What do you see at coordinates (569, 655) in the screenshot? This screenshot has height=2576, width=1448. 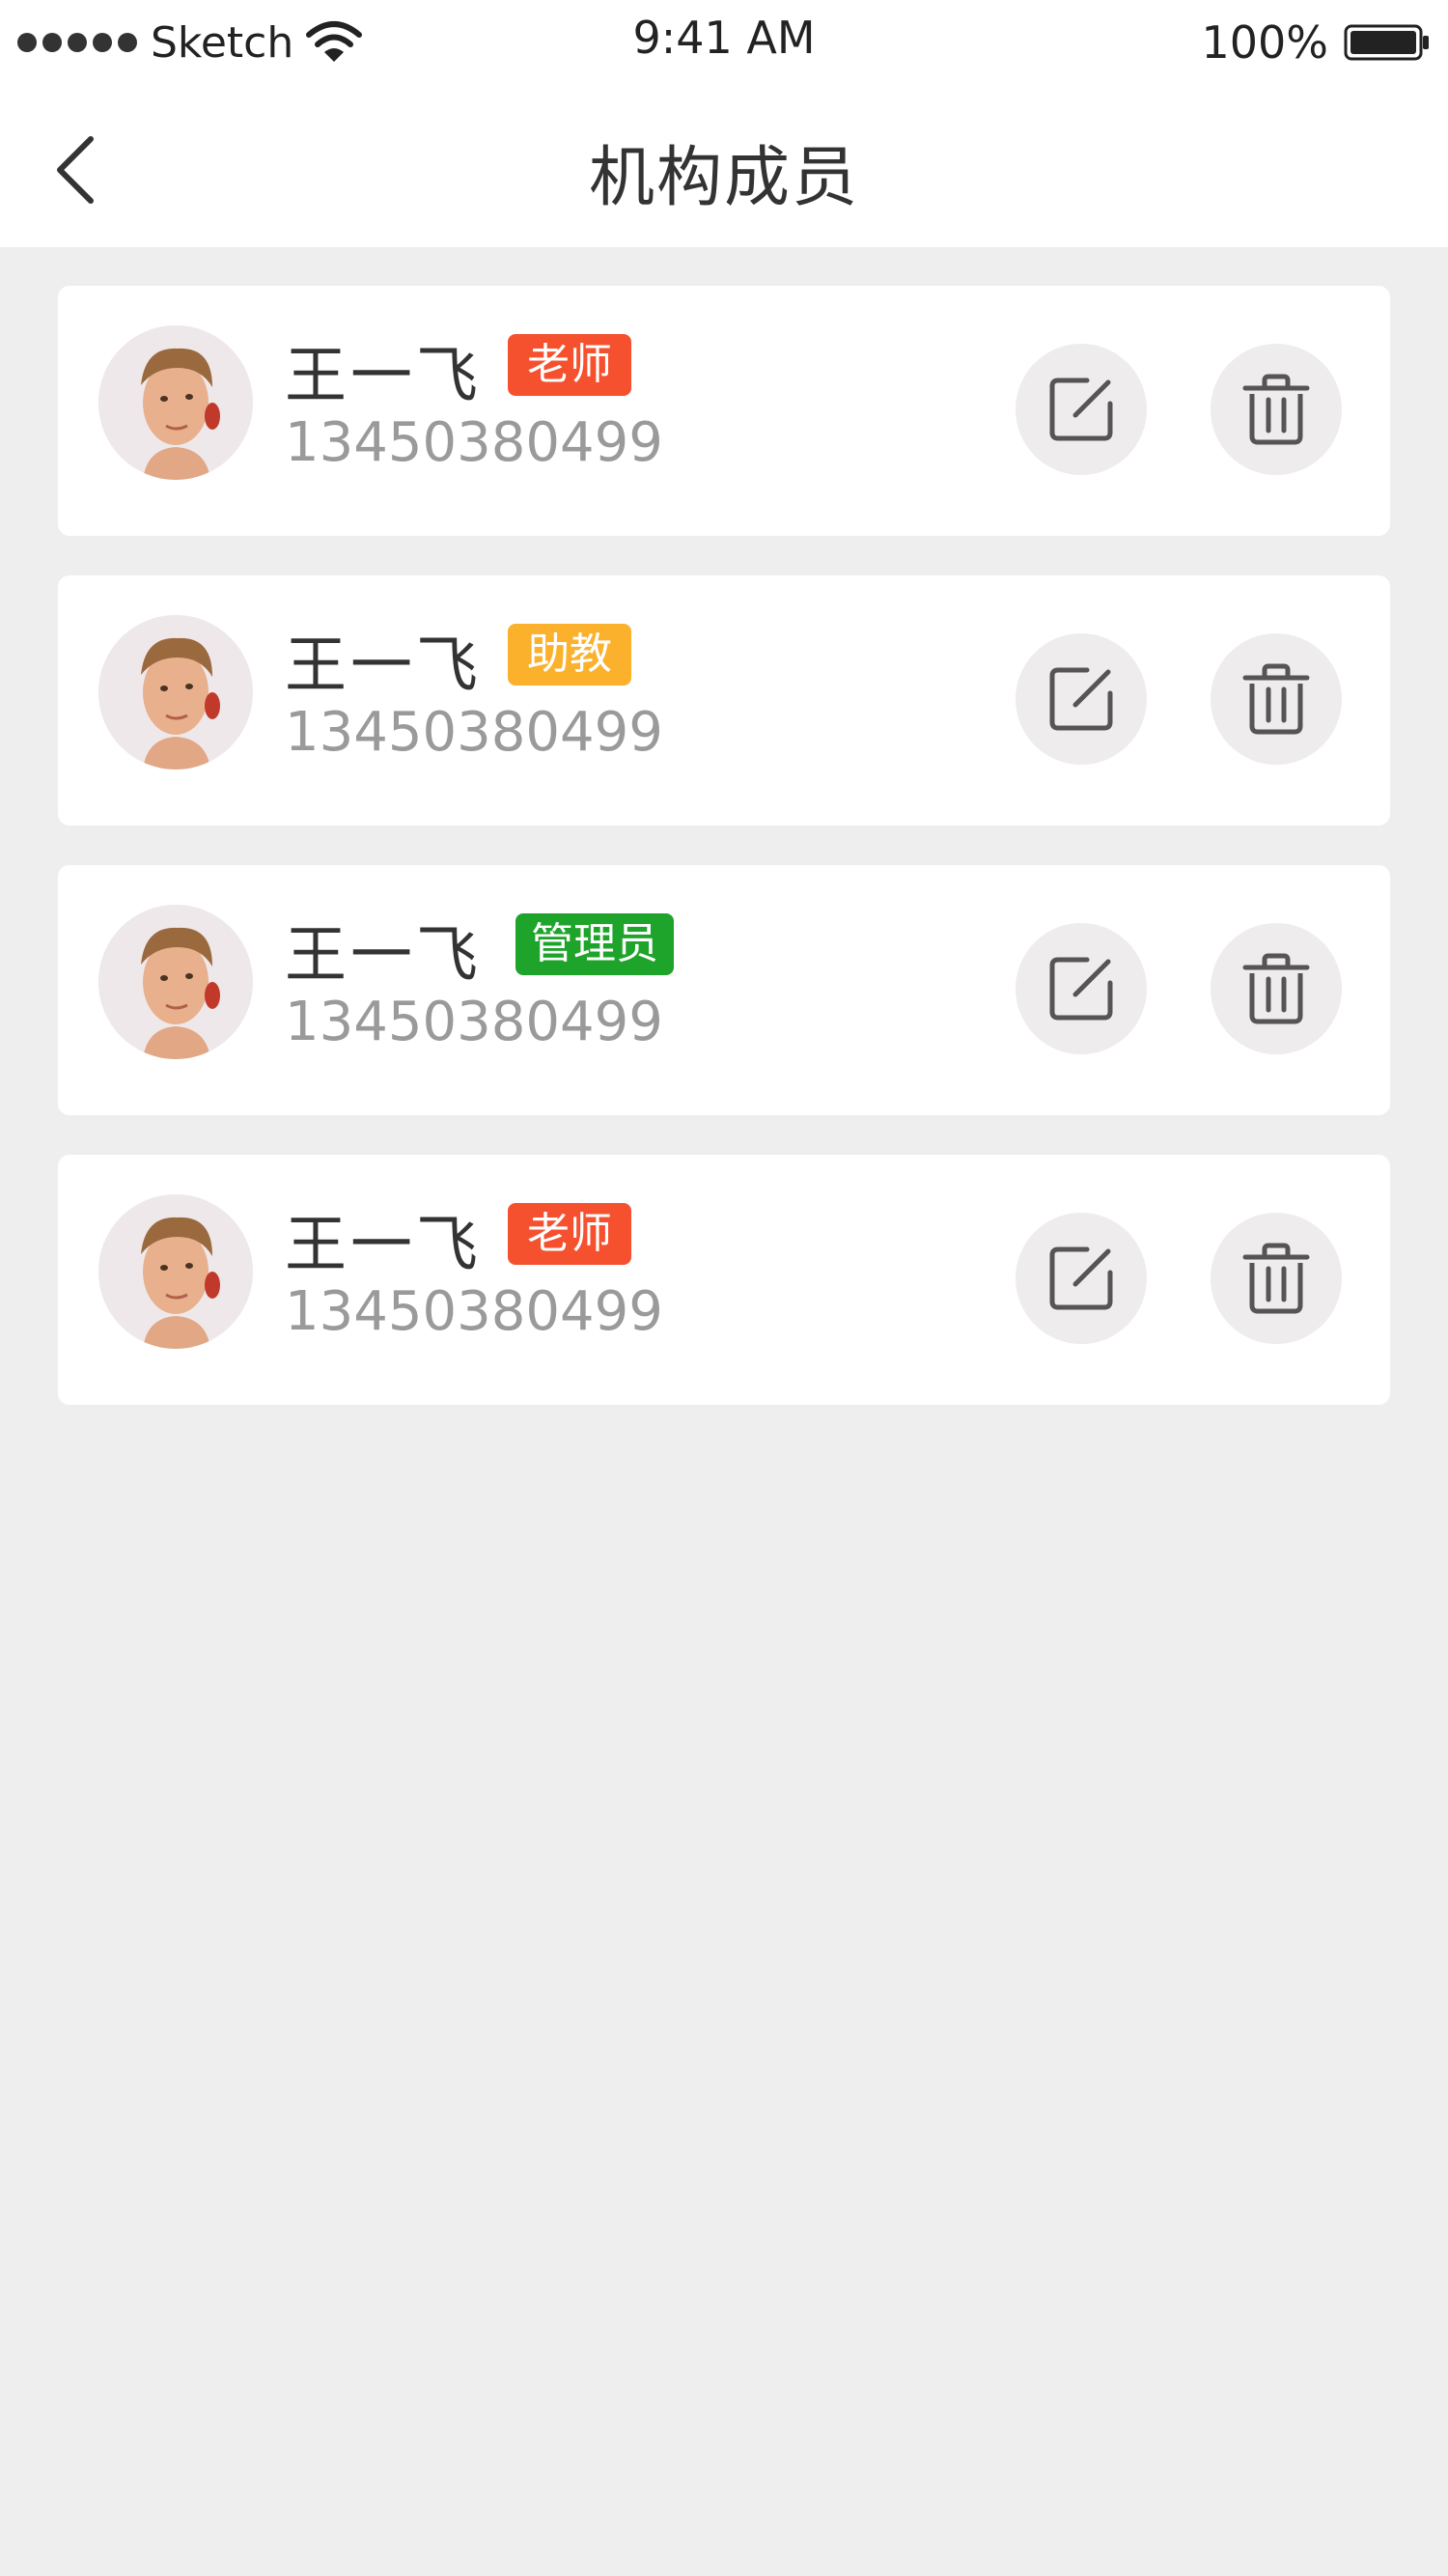 I see `role-badge: 助教` at bounding box center [569, 655].